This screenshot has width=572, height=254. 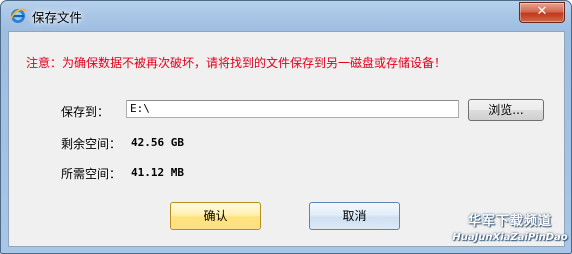 What do you see at coordinates (18, 15) in the screenshot?
I see `ie-globe-icon` at bounding box center [18, 15].